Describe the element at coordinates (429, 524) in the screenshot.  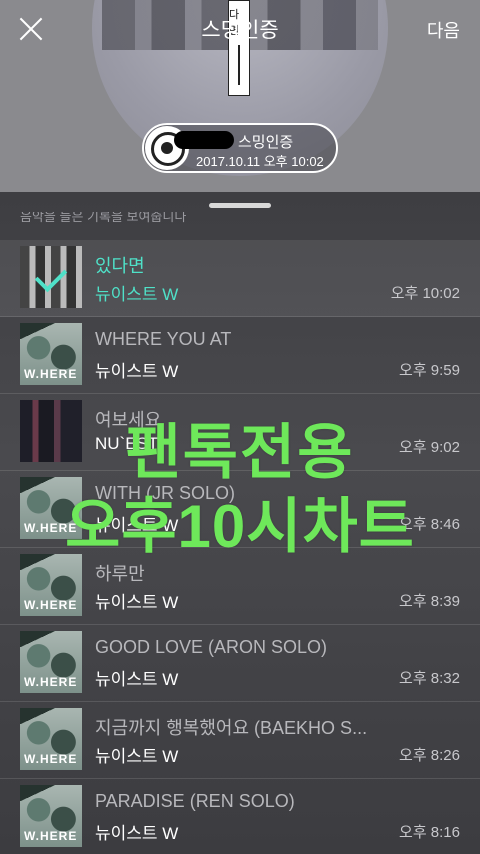
I see `play-time: 오후 8:46` at that location.